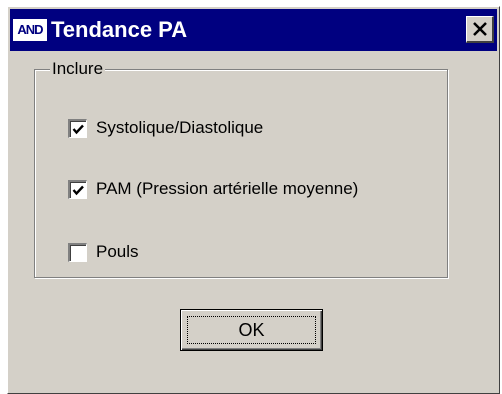 Image resolution: width=502 pixels, height=394 pixels. I want to click on close-button, so click(480, 29).